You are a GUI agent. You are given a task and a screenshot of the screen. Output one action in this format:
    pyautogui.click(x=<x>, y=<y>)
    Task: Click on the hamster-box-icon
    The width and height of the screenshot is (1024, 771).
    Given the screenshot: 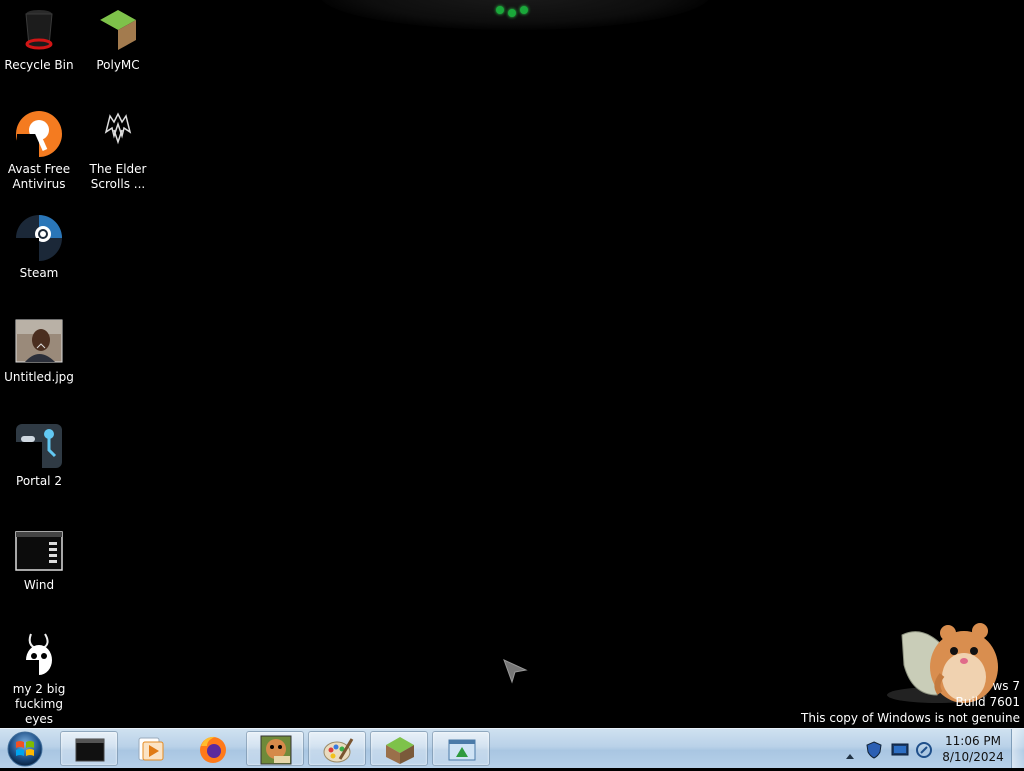 What is the action you would take?
    pyautogui.click(x=276, y=750)
    